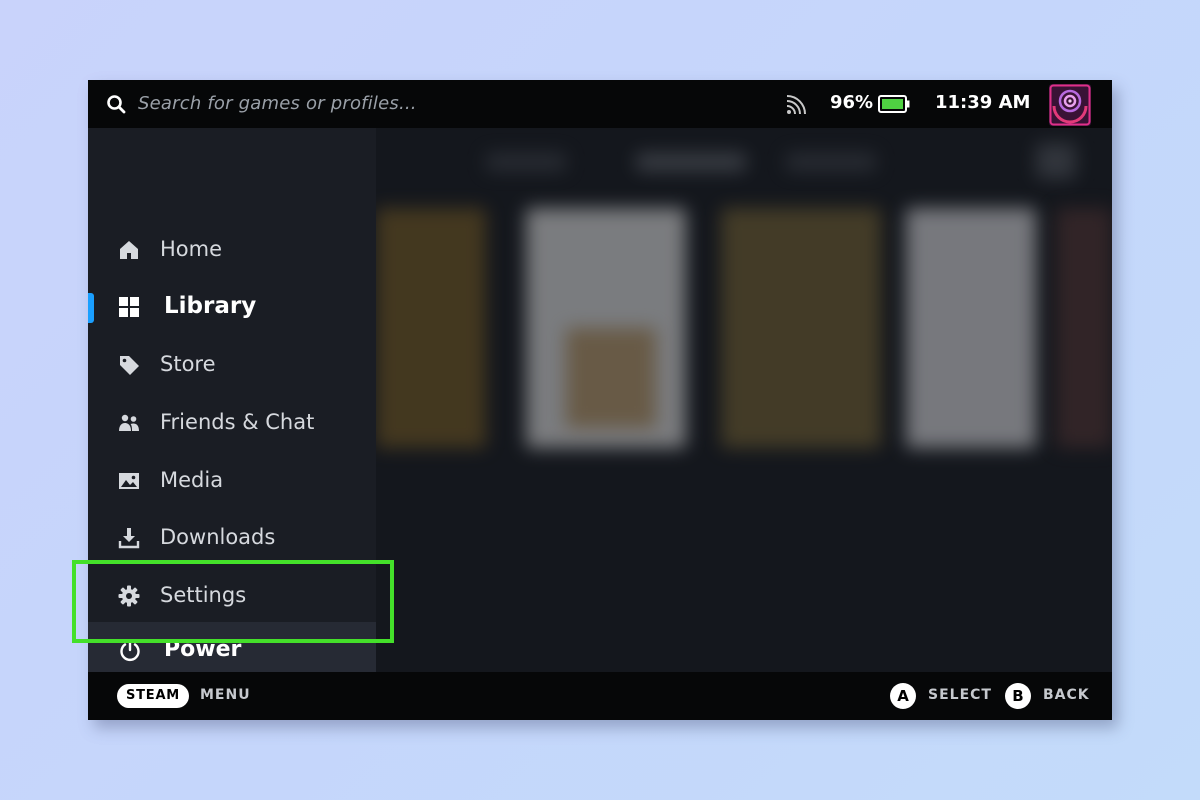 The height and width of the screenshot is (800, 1200). Describe the element at coordinates (188, 364) in the screenshot. I see `menu-item-label: Store` at that location.